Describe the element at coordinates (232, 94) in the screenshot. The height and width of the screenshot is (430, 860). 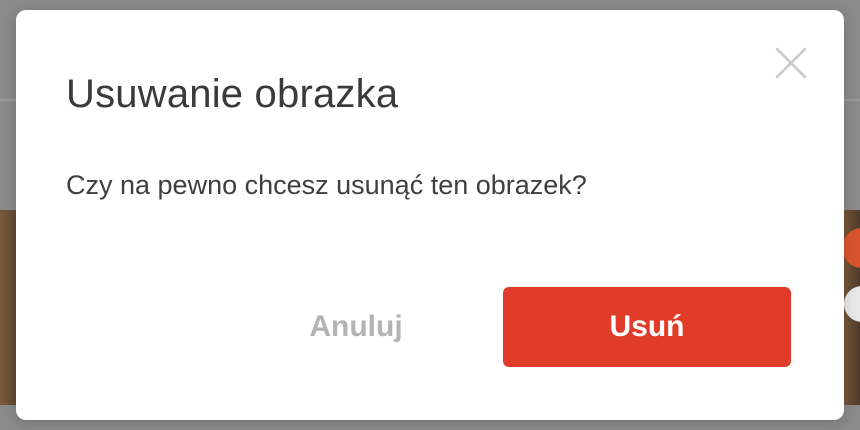
I see `dialog-title: Usuwanie obrazka` at that location.